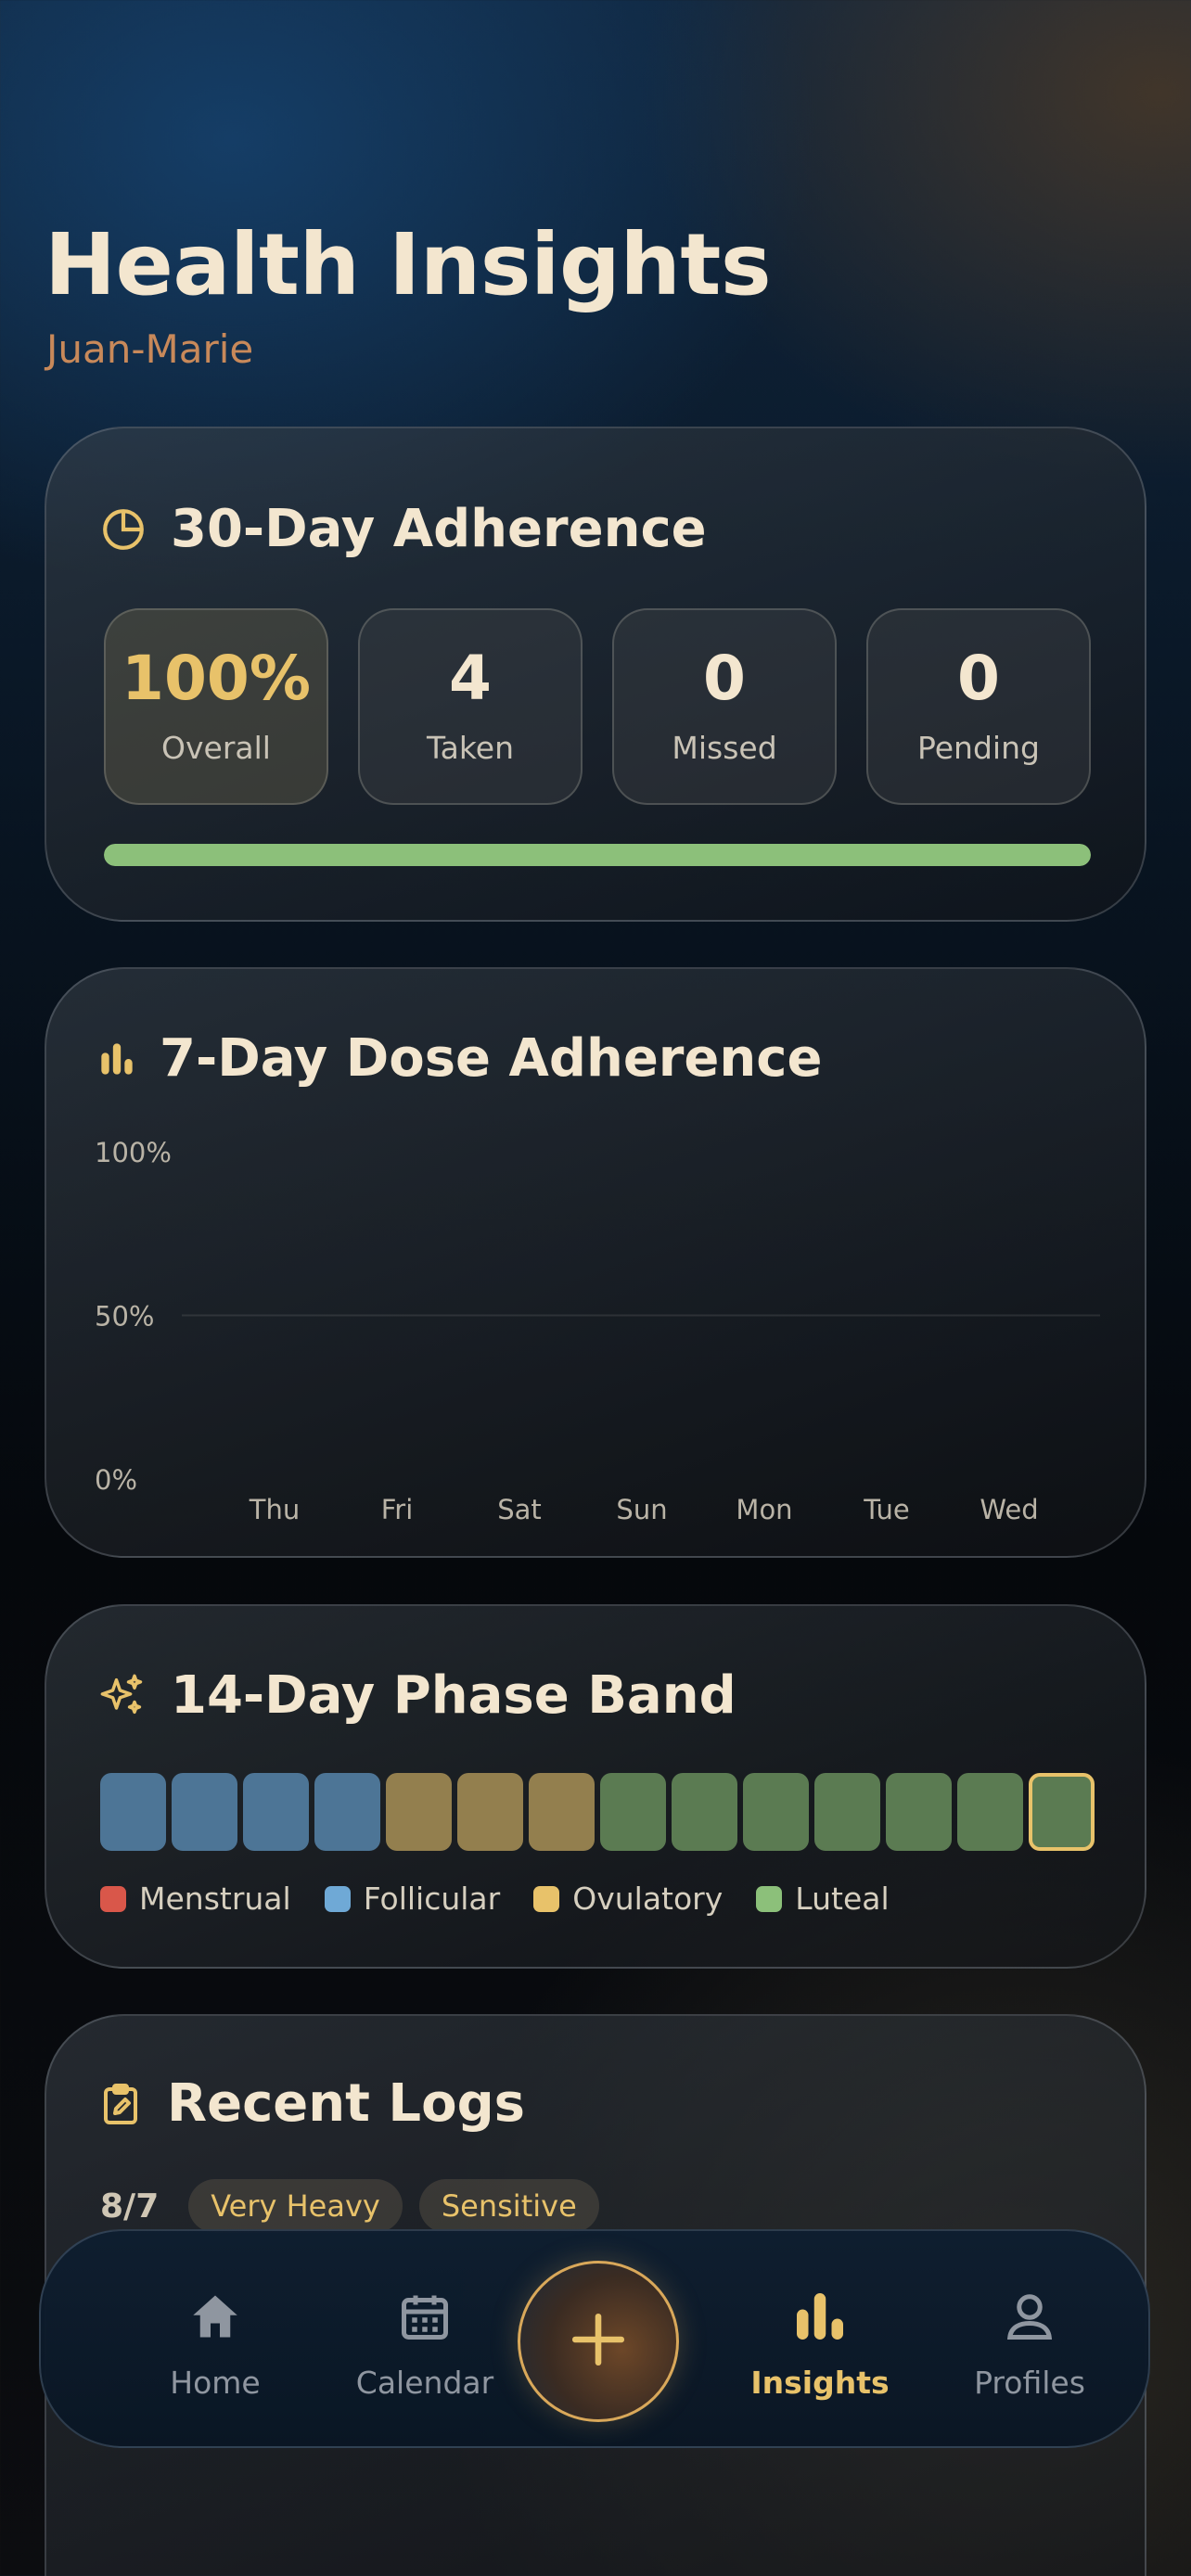  Describe the element at coordinates (216, 678) in the screenshot. I see `stat-value: 100%` at that location.